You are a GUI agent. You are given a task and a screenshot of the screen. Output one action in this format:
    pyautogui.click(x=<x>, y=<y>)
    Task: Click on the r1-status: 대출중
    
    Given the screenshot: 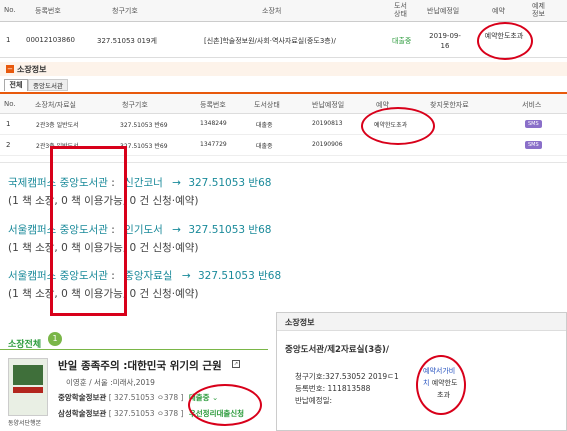 What is the action you would take?
    pyautogui.click(x=264, y=125)
    